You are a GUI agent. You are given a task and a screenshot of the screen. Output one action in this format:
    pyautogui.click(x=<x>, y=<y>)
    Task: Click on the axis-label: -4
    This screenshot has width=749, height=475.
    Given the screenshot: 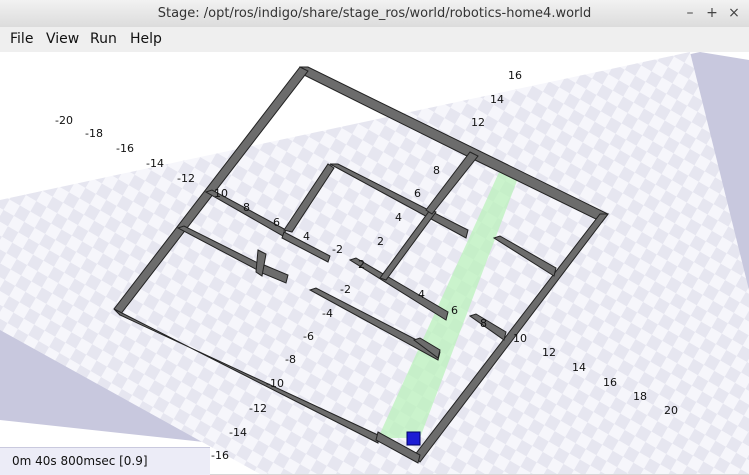 What is the action you would take?
    pyautogui.click(x=327, y=313)
    